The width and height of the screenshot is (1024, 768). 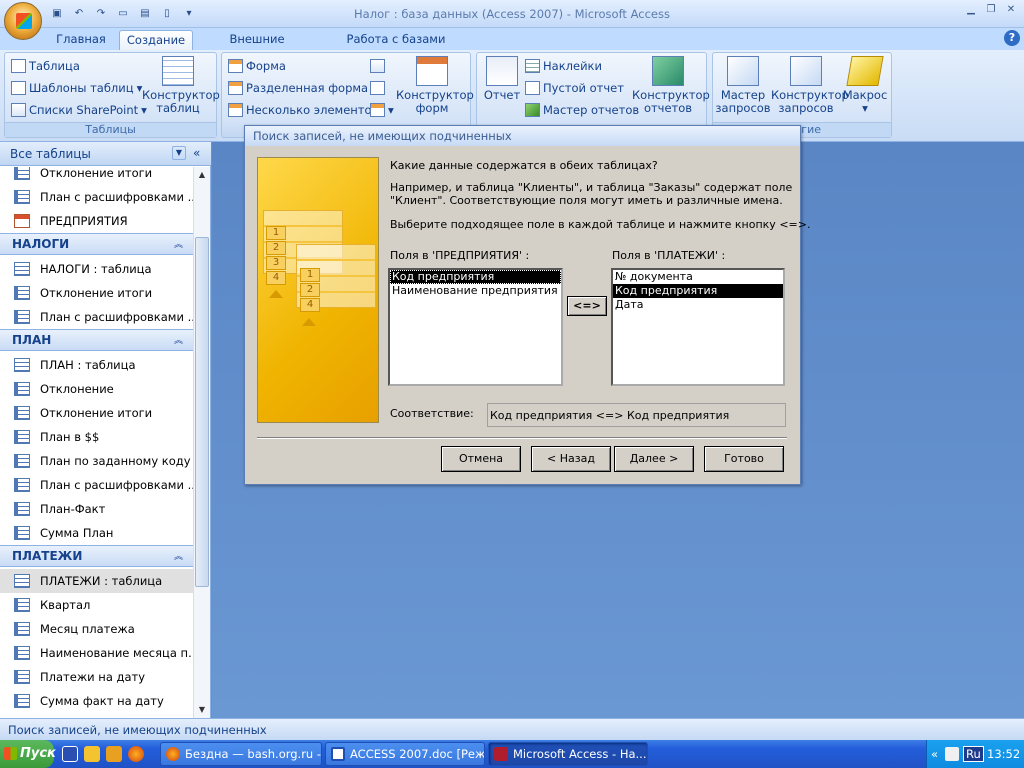 I want to click on blank-page-icon: ▯, so click(x=167, y=14).